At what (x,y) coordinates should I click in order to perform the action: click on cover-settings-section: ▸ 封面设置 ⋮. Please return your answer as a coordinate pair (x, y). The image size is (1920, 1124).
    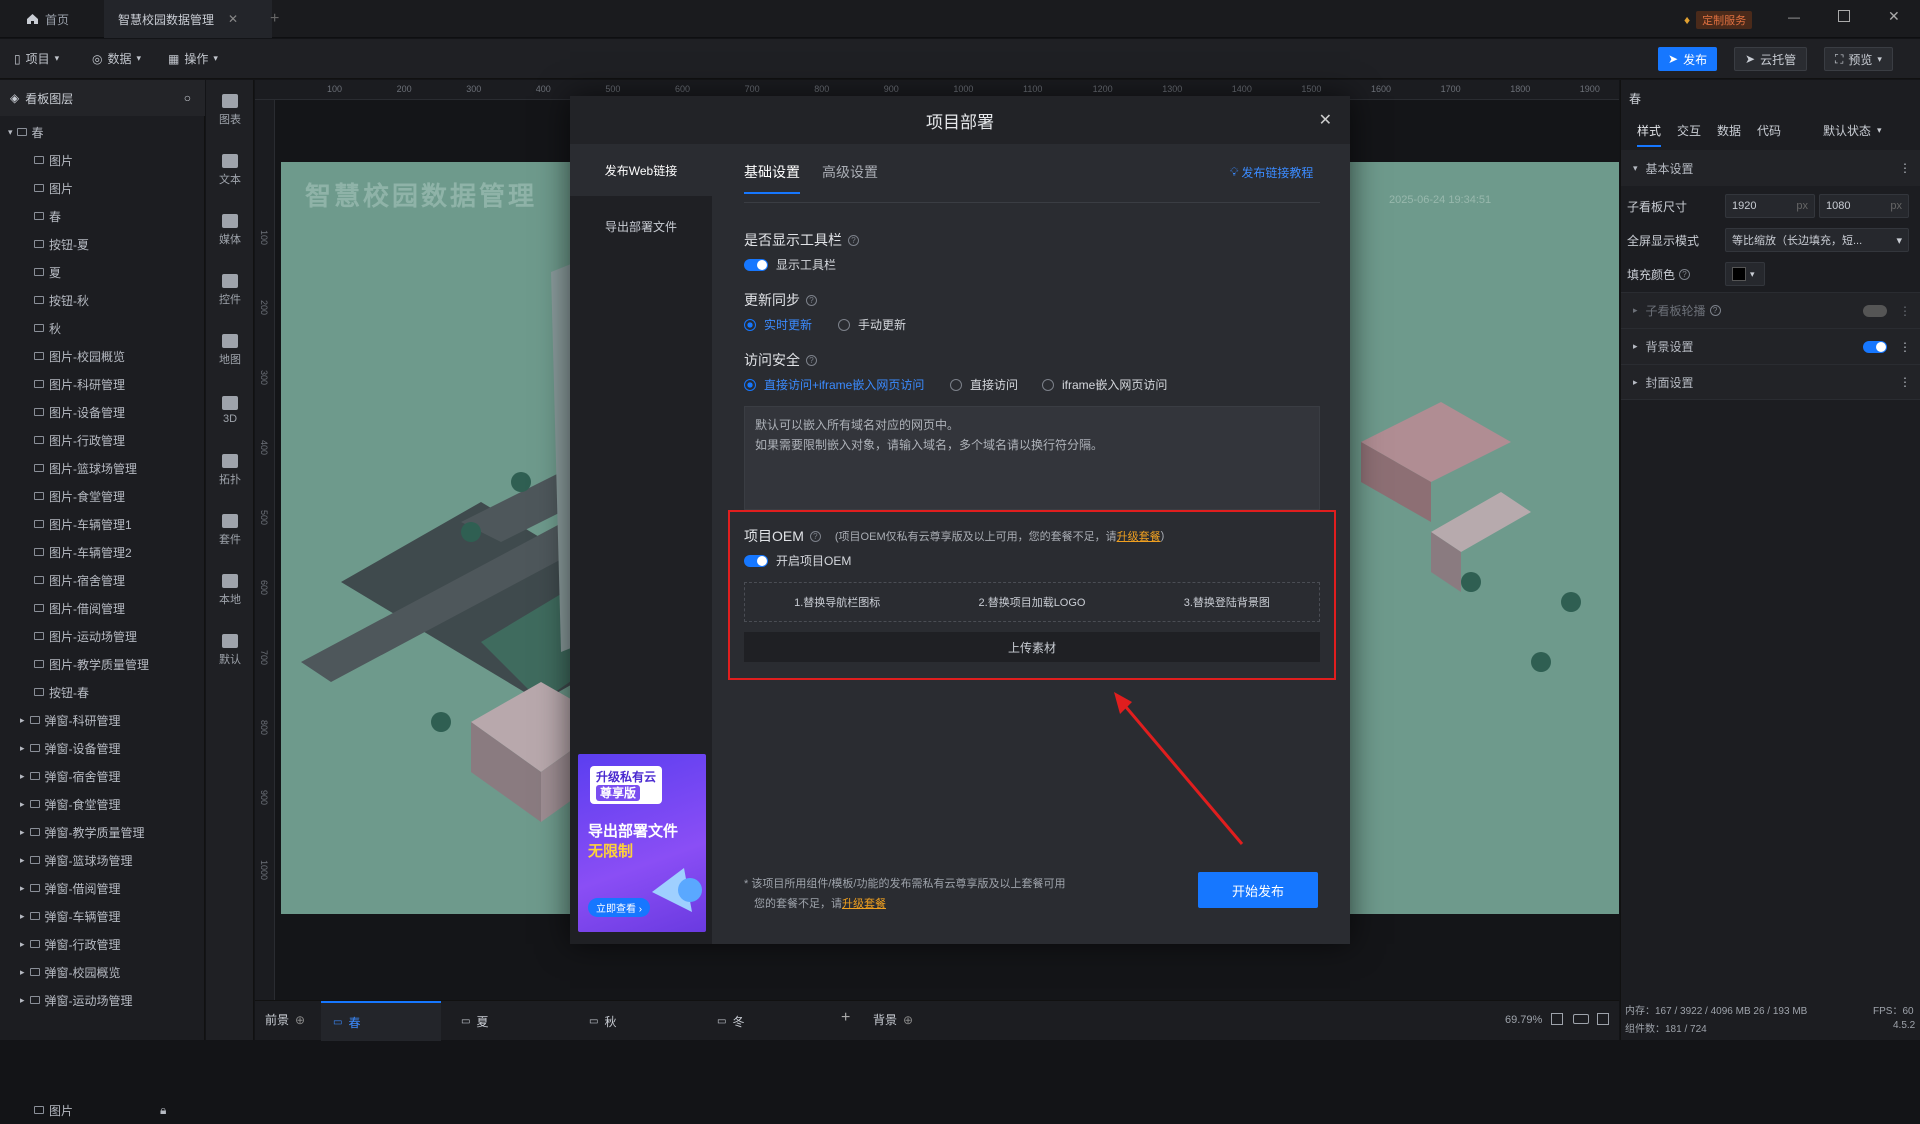
    Looking at the image, I should click on (1770, 382).